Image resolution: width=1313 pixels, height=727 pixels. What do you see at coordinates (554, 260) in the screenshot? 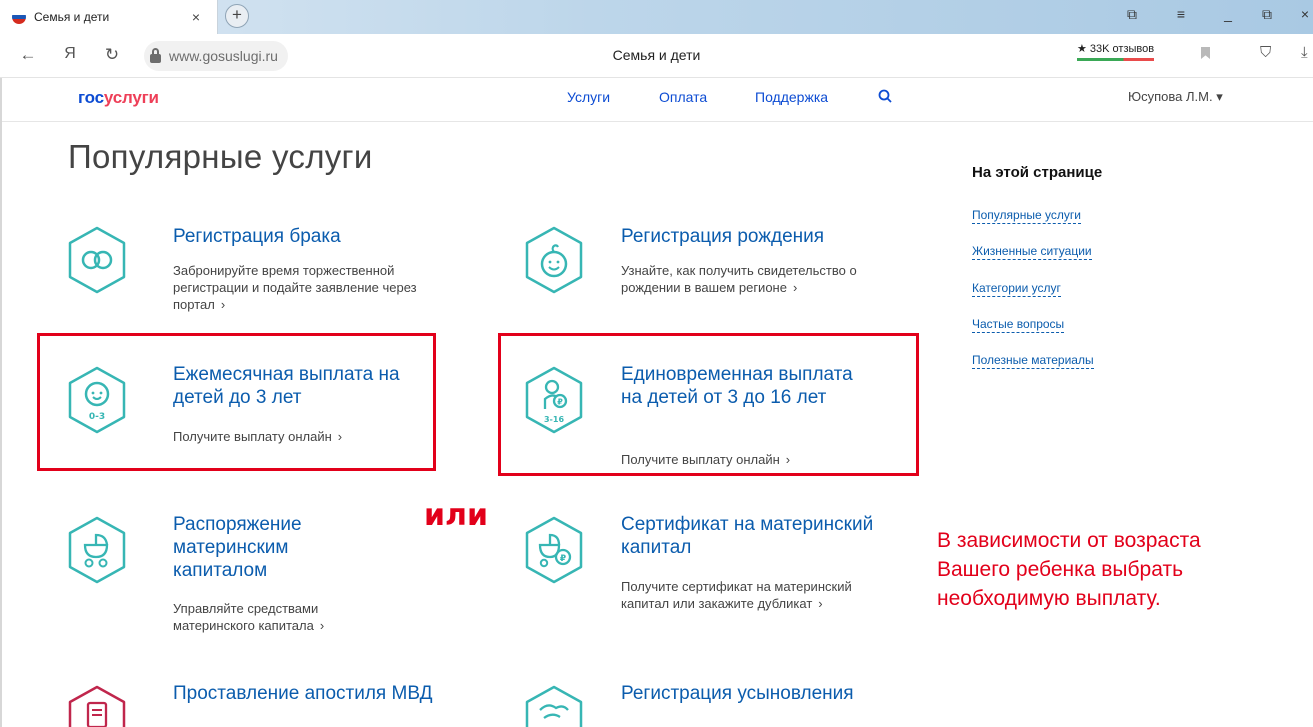
I see `baby-face-icon` at bounding box center [554, 260].